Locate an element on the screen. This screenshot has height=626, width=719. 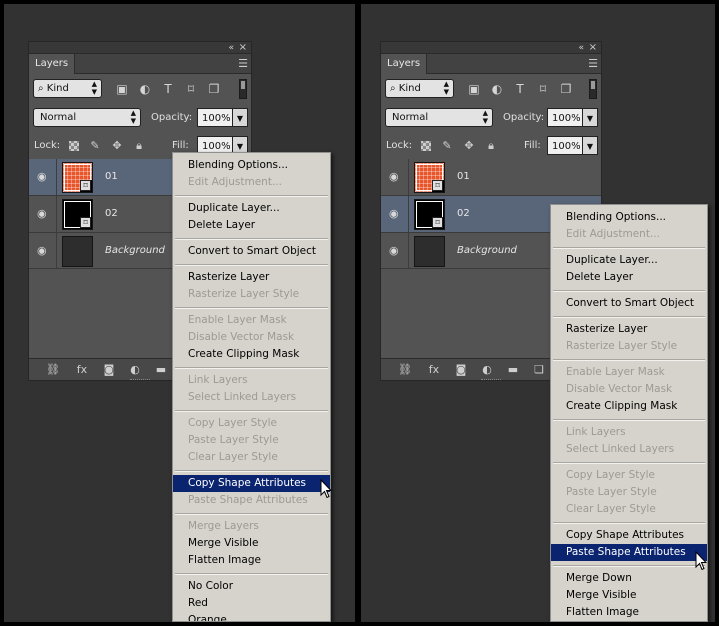
fill-input: 100% is located at coordinates (565, 145).